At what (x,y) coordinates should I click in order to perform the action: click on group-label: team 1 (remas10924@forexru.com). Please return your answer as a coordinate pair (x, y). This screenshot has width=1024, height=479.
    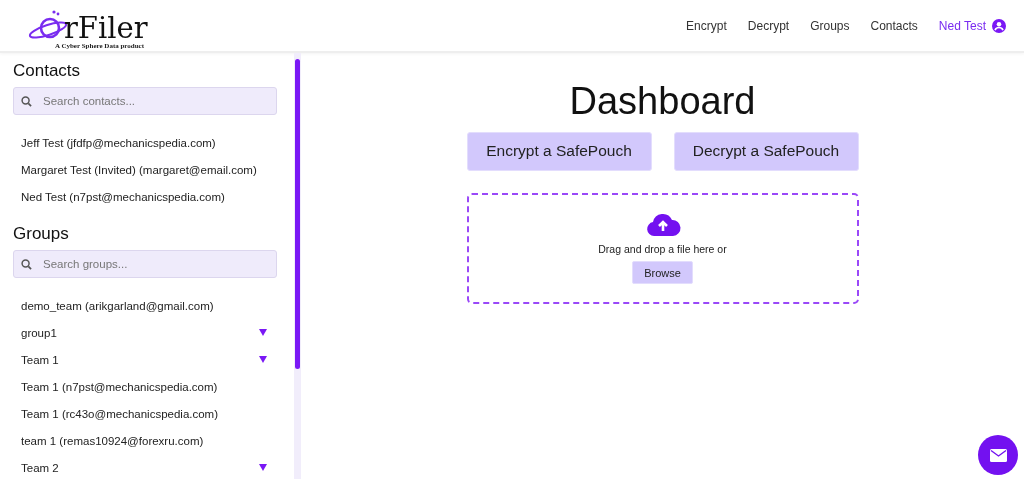
    Looking at the image, I should click on (112, 440).